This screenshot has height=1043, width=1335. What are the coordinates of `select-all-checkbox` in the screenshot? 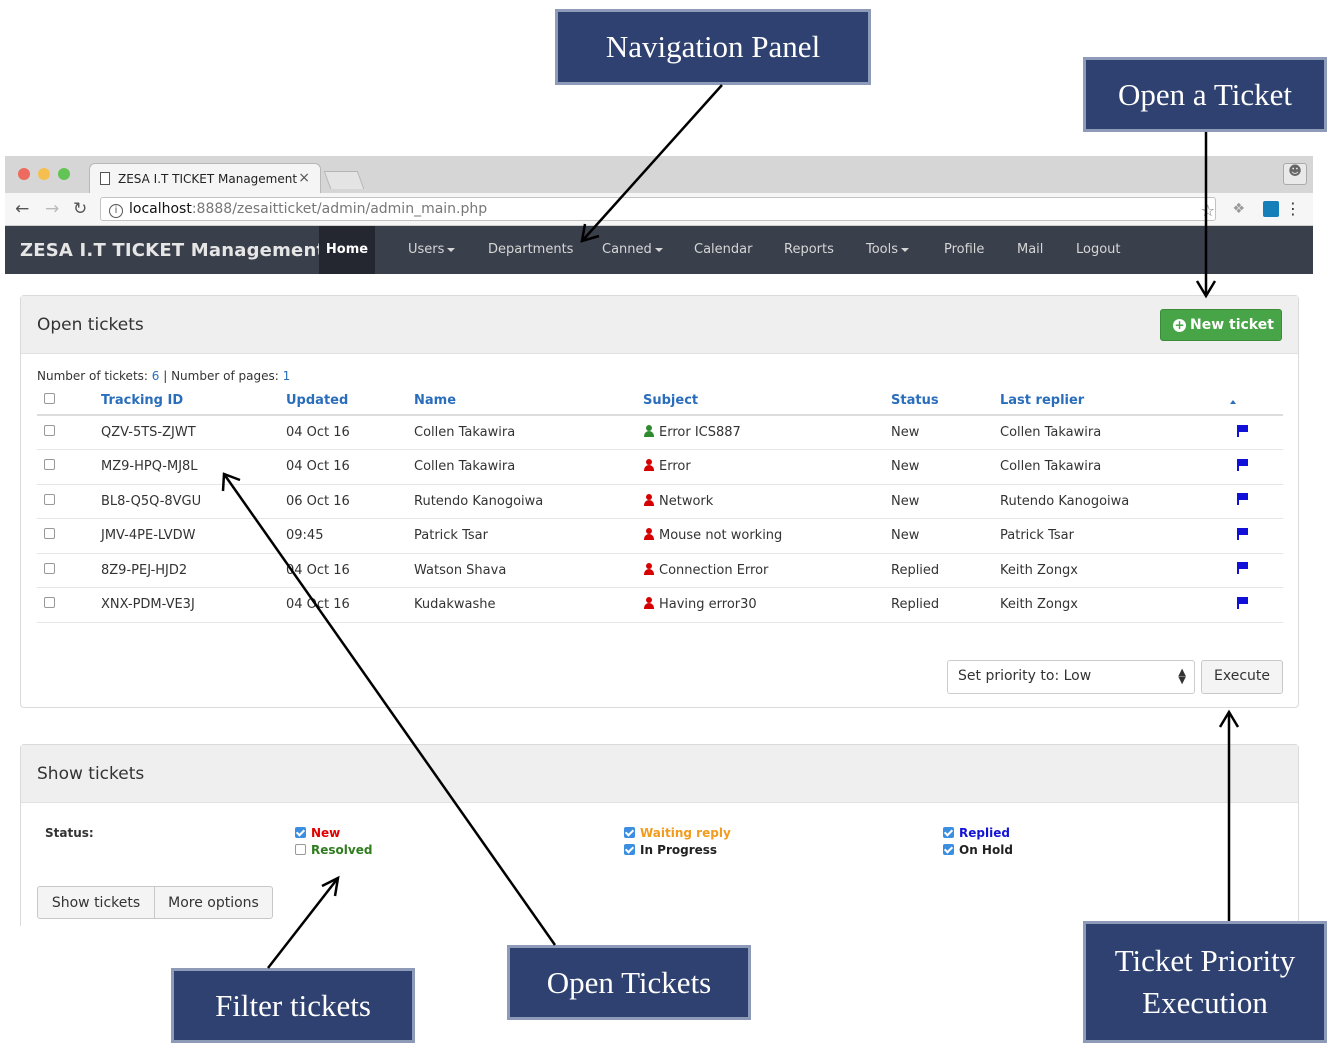 It's located at (49, 398).